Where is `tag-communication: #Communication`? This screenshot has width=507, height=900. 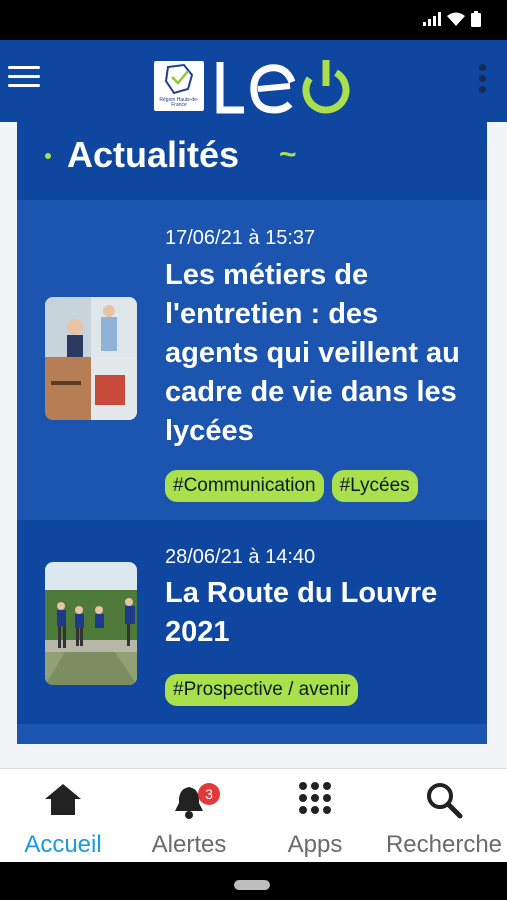
tag-communication: #Communication is located at coordinates (244, 486).